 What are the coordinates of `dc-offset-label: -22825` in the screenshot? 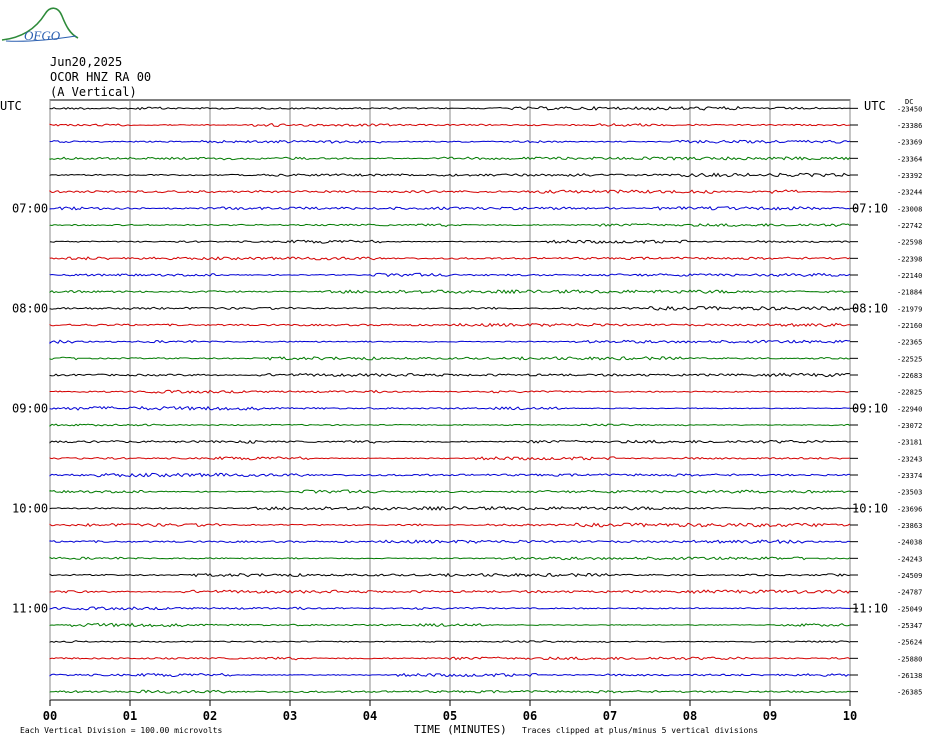 It's located at (909, 393).